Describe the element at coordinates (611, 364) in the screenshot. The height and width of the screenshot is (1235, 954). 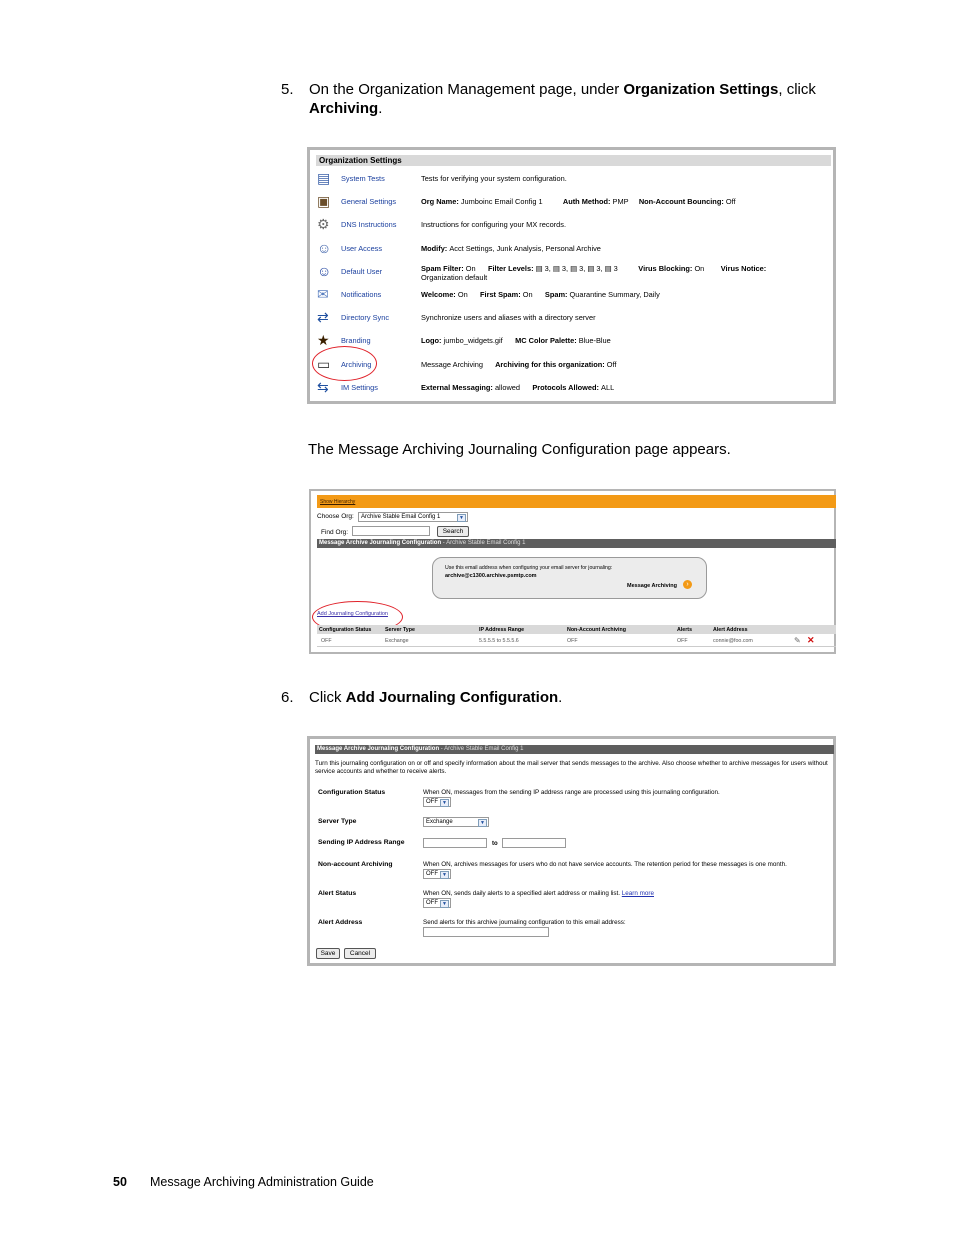
I see `description-segment: Off` at that location.